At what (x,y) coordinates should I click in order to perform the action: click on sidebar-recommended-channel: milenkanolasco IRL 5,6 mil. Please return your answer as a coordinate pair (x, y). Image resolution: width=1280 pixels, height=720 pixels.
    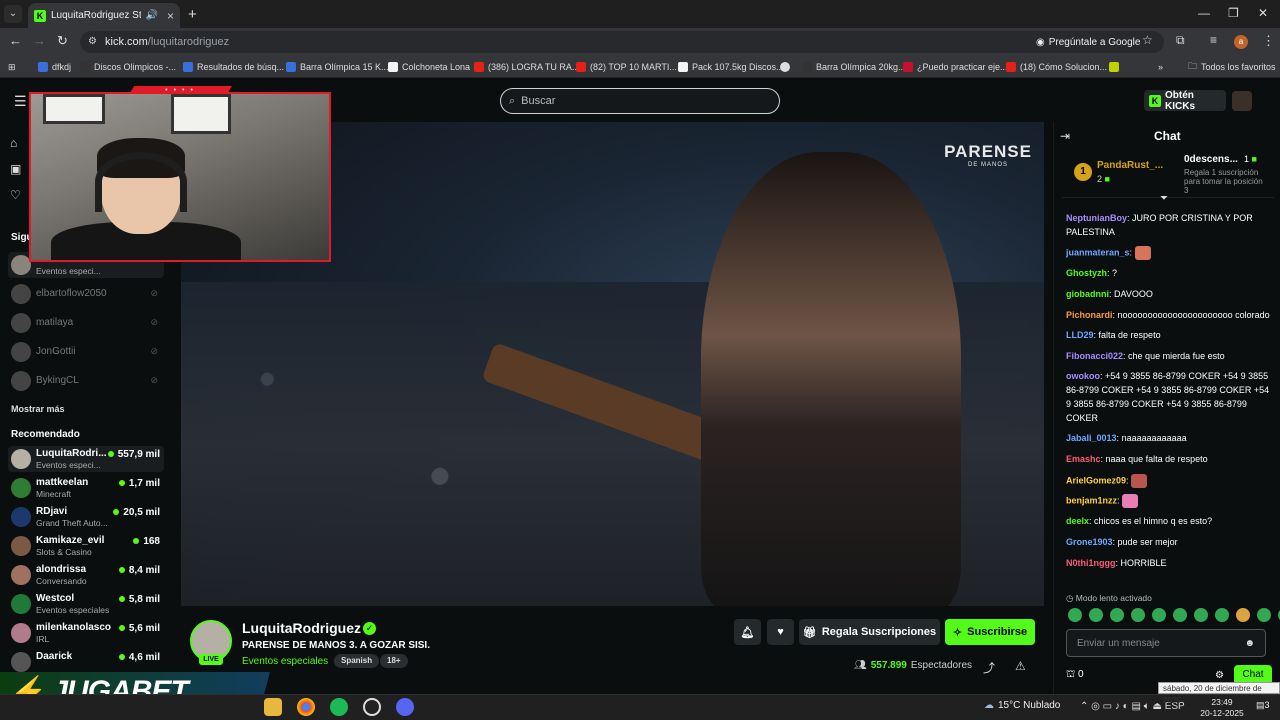
    Looking at the image, I should click on (86, 633).